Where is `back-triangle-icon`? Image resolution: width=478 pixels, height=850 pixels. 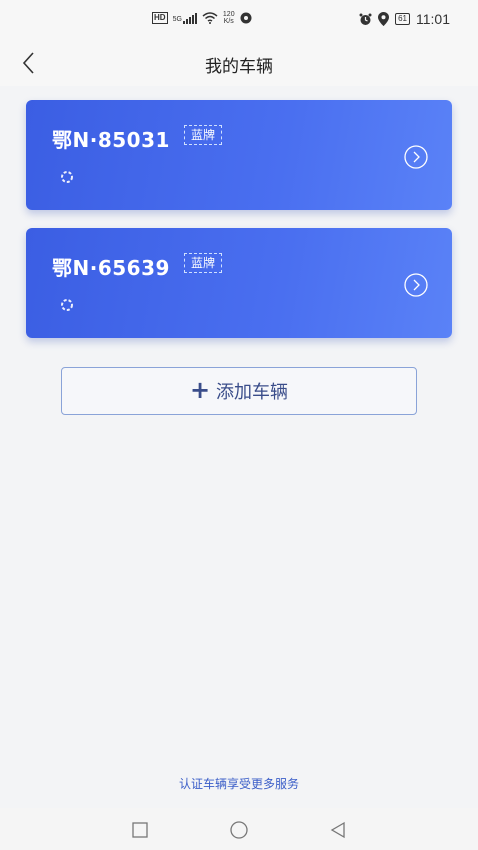
back-triangle-icon is located at coordinates (338, 830).